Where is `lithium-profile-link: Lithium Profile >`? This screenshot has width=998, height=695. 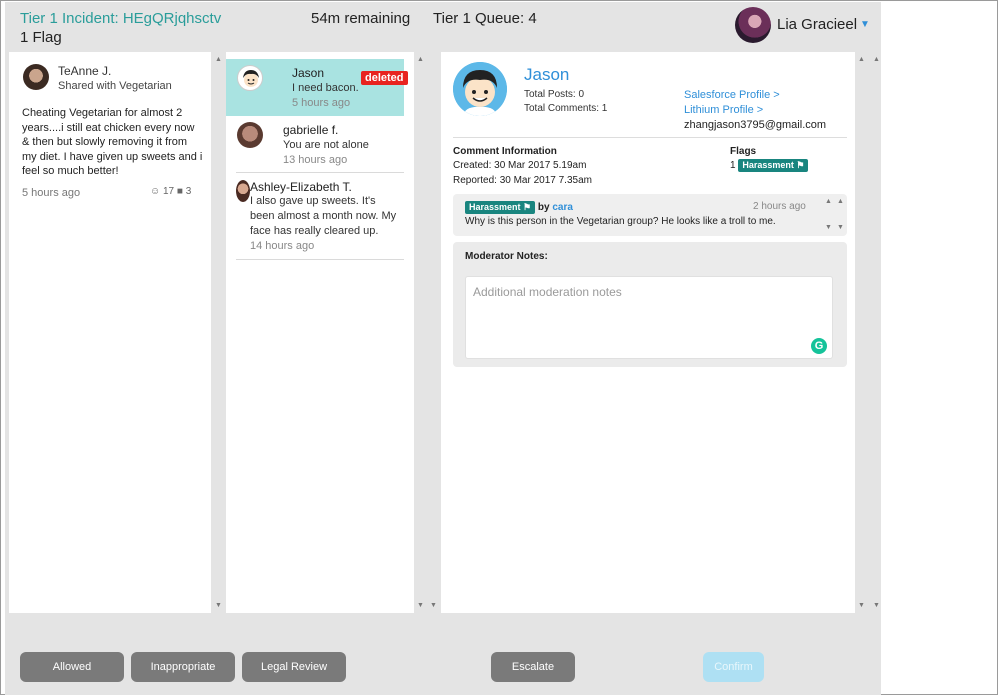
lithium-profile-link: Lithium Profile > is located at coordinates (723, 110).